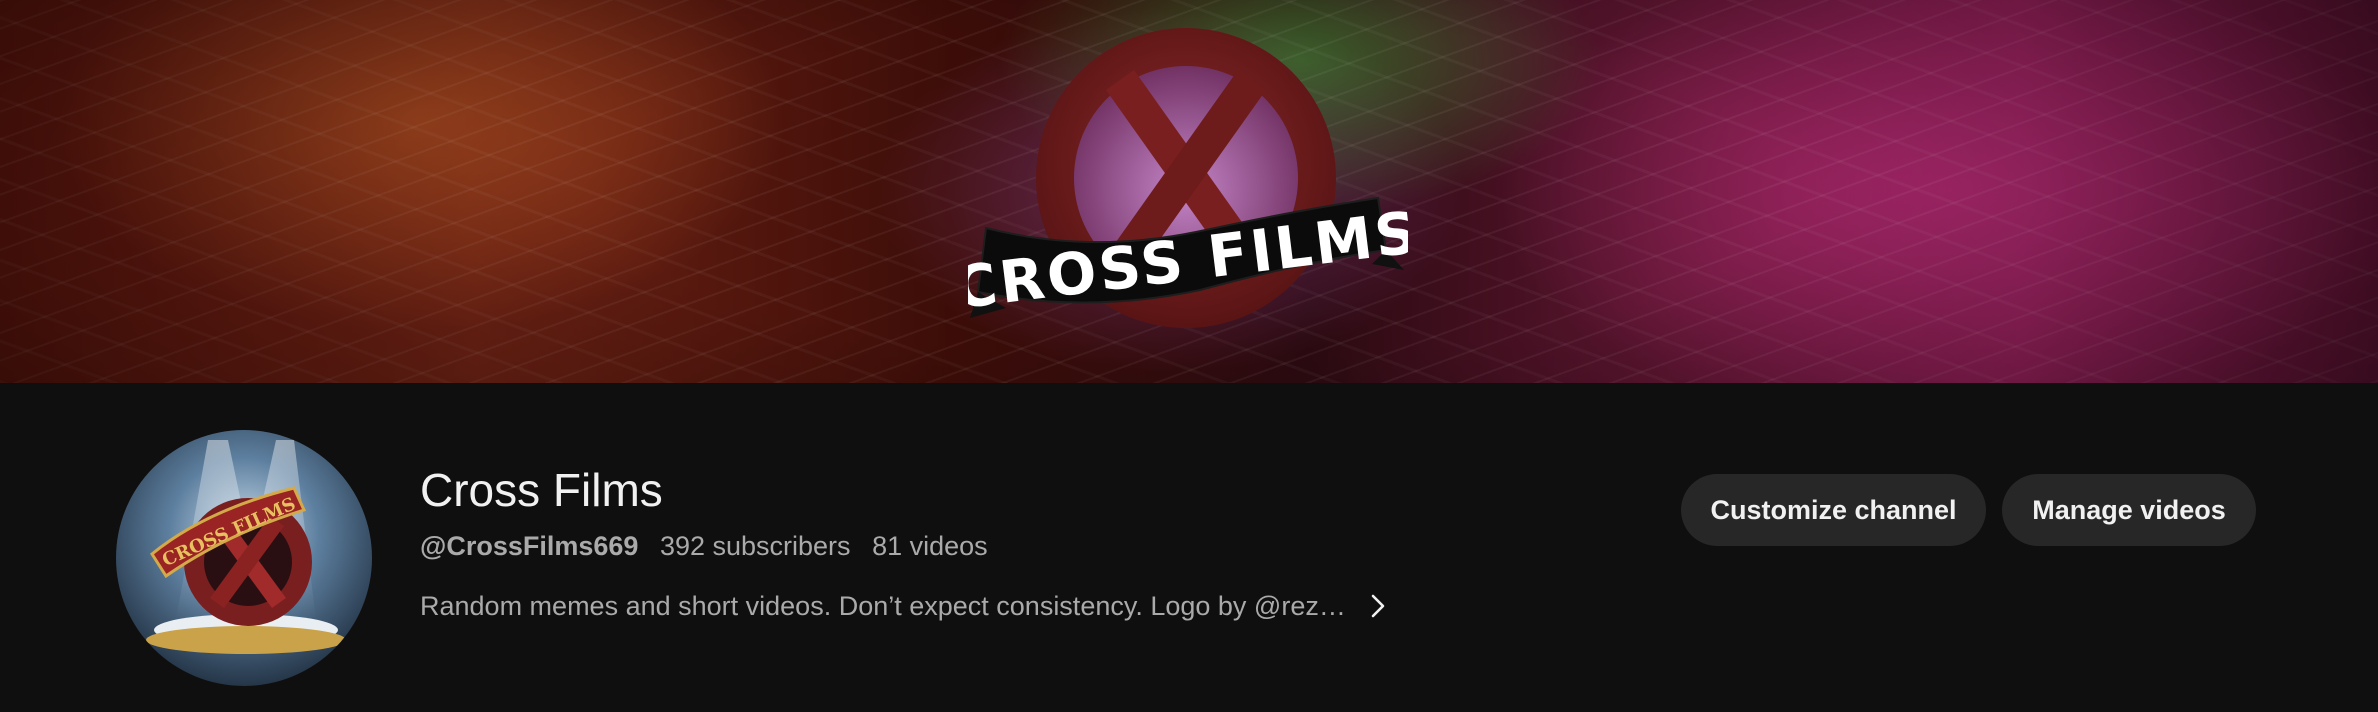 The width and height of the screenshot is (2378, 712). I want to click on channel-handle: @CrossFilms669, so click(529, 546).